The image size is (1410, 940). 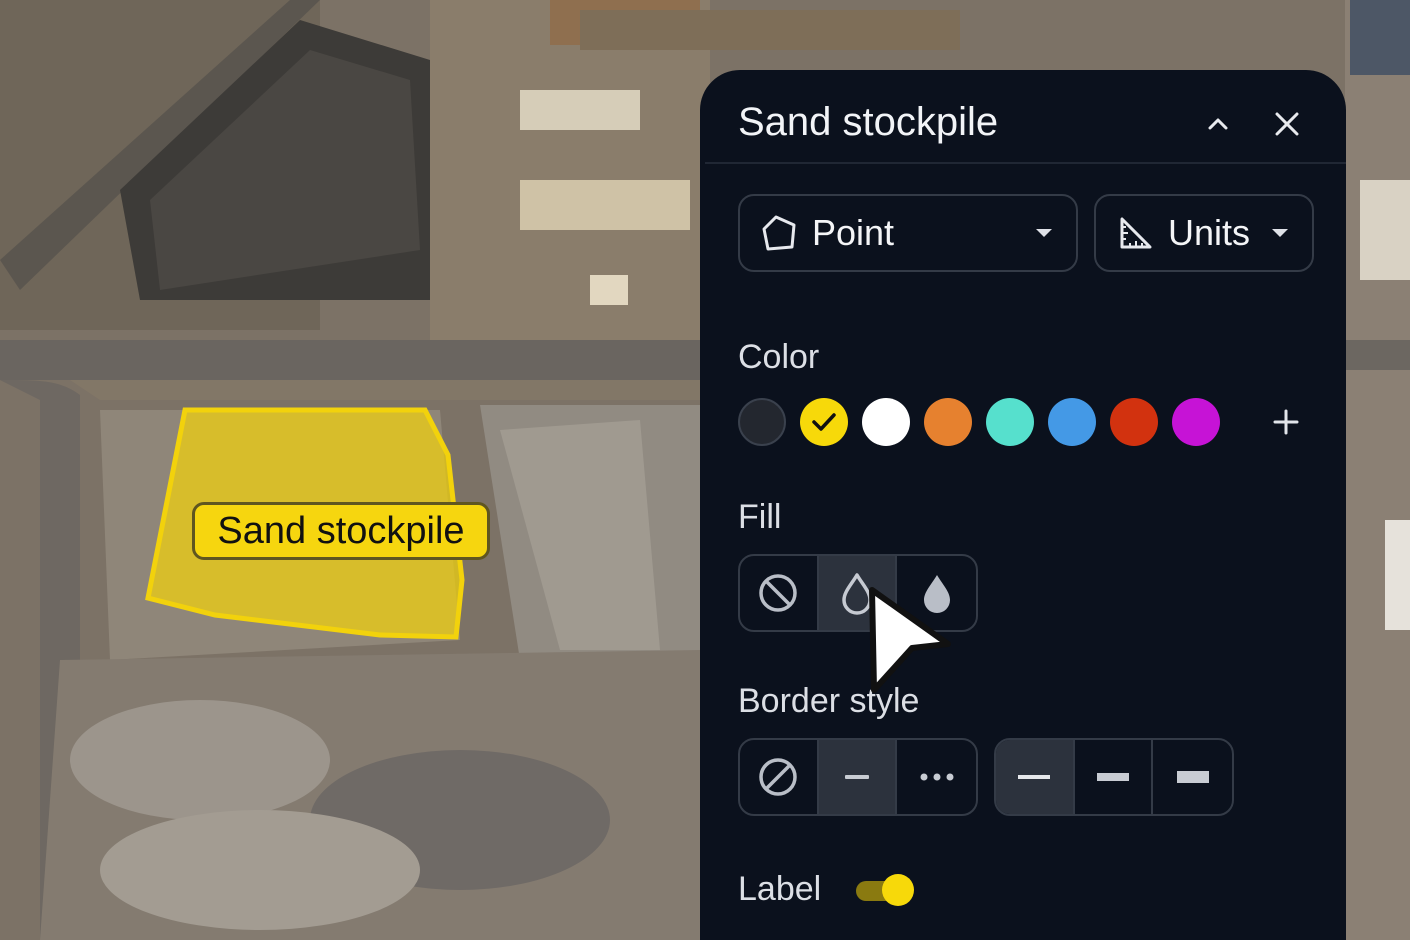 I want to click on outline-drop-icon, so click(x=857, y=594).